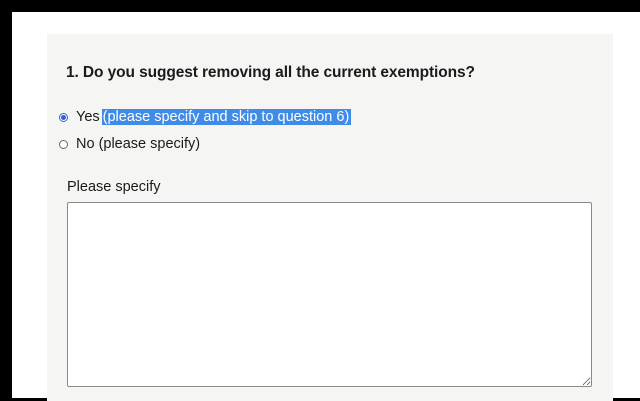 This screenshot has height=401, width=640. Describe the element at coordinates (114, 187) in the screenshot. I see `specify-label: Please specify` at that location.